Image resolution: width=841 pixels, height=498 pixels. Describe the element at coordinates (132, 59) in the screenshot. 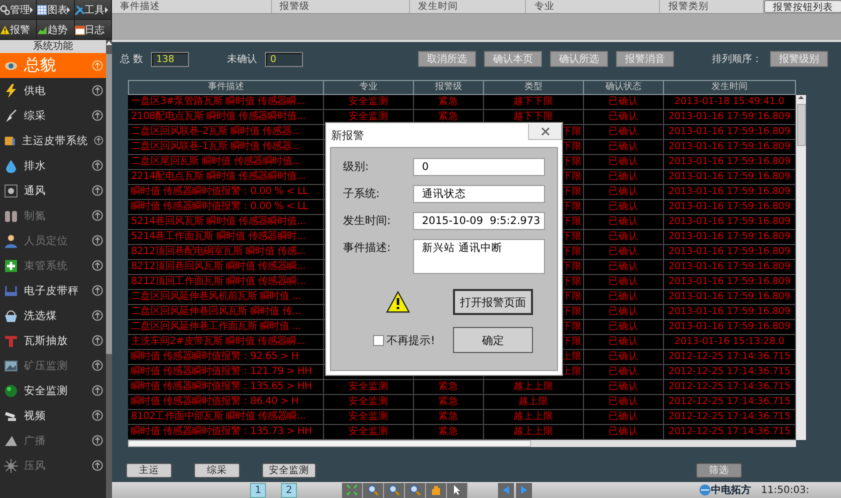

I see `total-label: 总 数` at that location.